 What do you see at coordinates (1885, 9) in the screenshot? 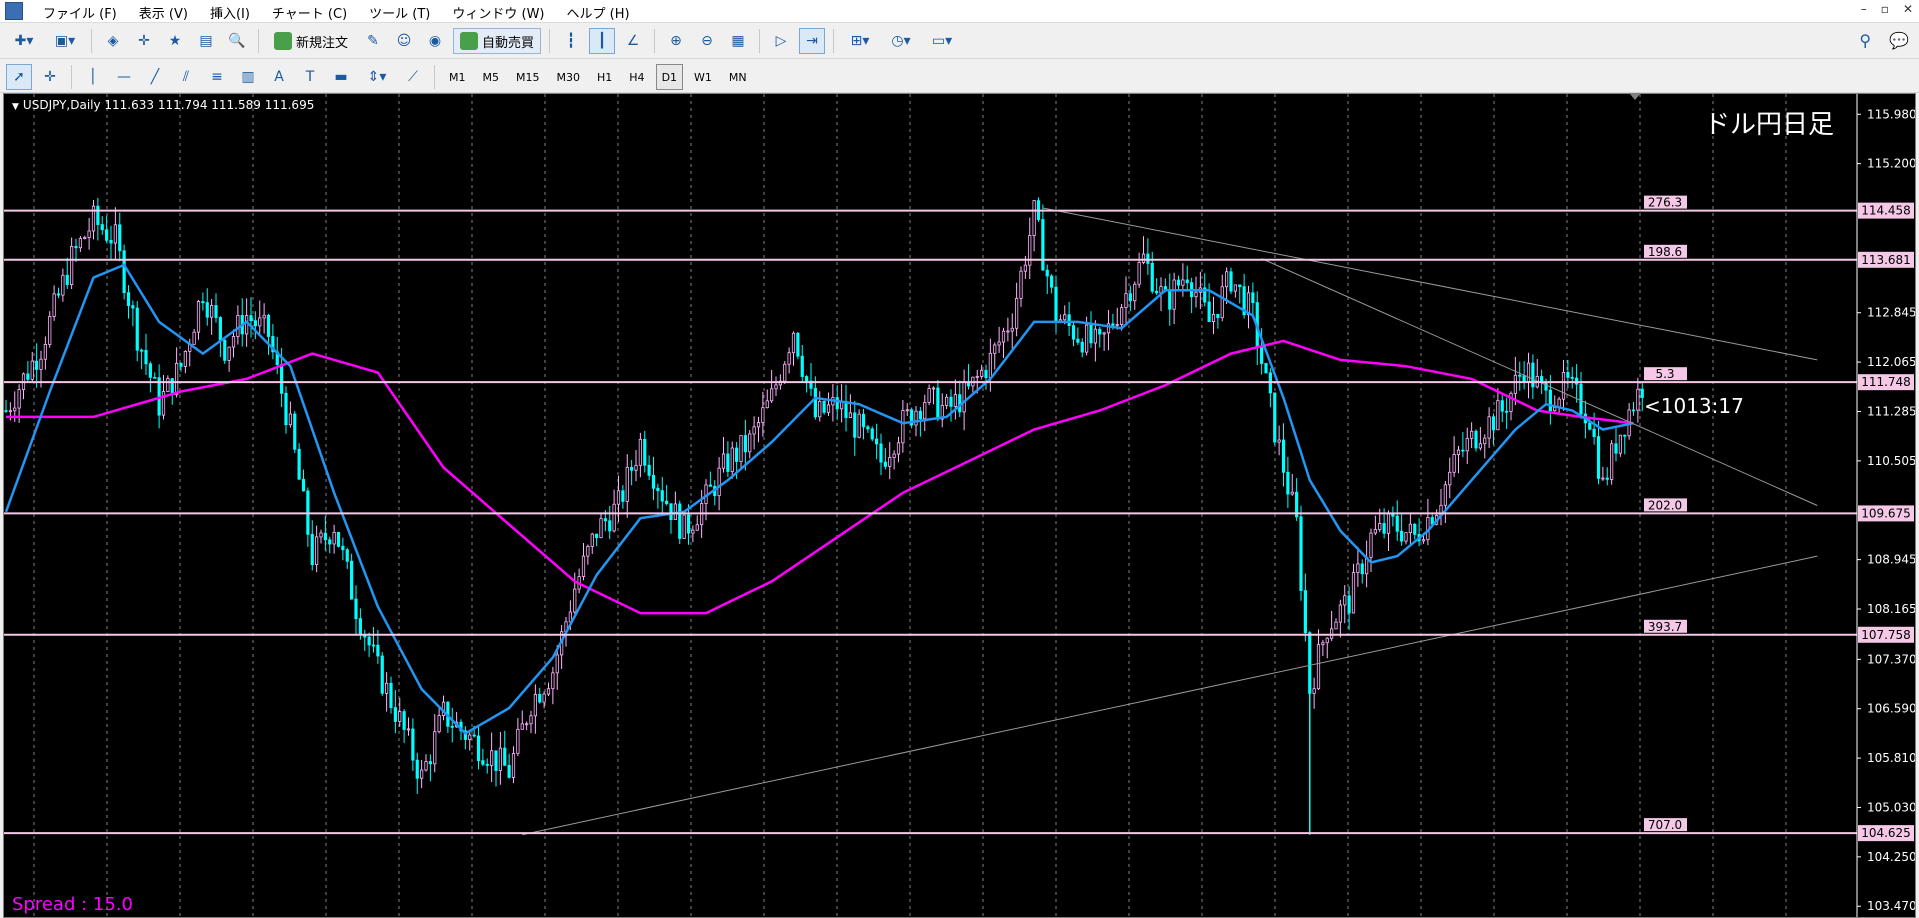
I see `restore-icon: ▫` at bounding box center [1885, 9].